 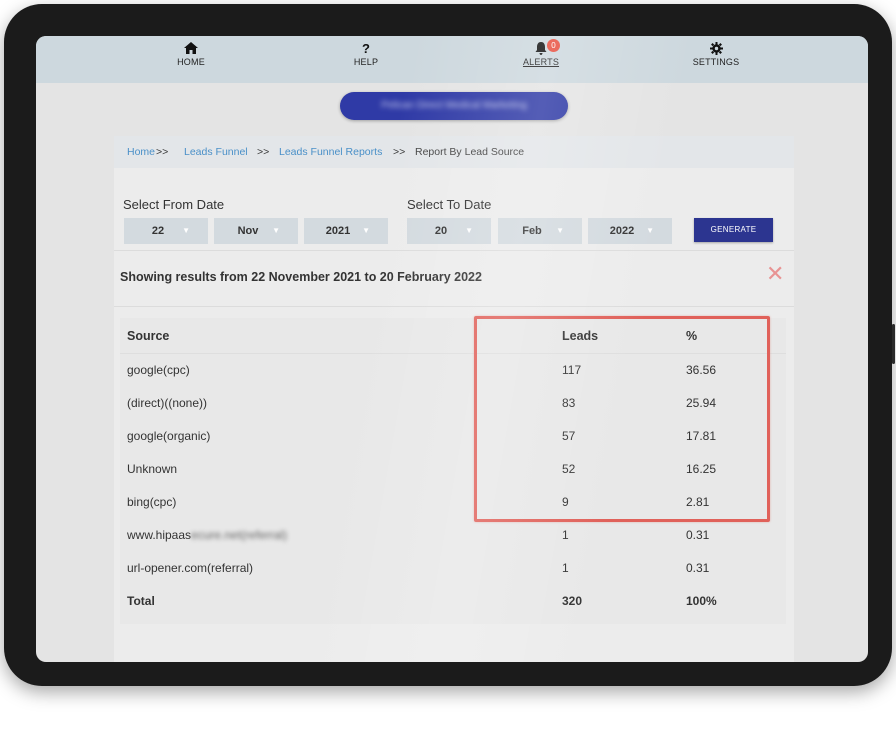 I want to click on nav-settings: SETTINGS, so click(x=716, y=54).